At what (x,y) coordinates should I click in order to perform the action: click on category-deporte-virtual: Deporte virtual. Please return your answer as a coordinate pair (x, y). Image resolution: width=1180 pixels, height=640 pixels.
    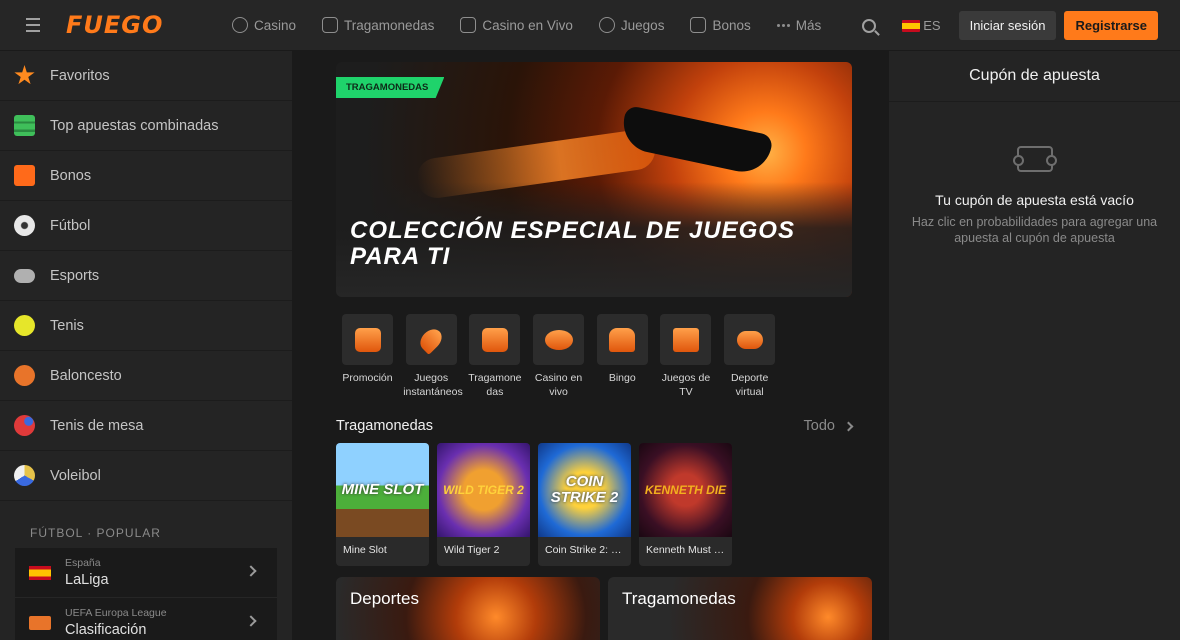
    Looking at the image, I should click on (749, 356).